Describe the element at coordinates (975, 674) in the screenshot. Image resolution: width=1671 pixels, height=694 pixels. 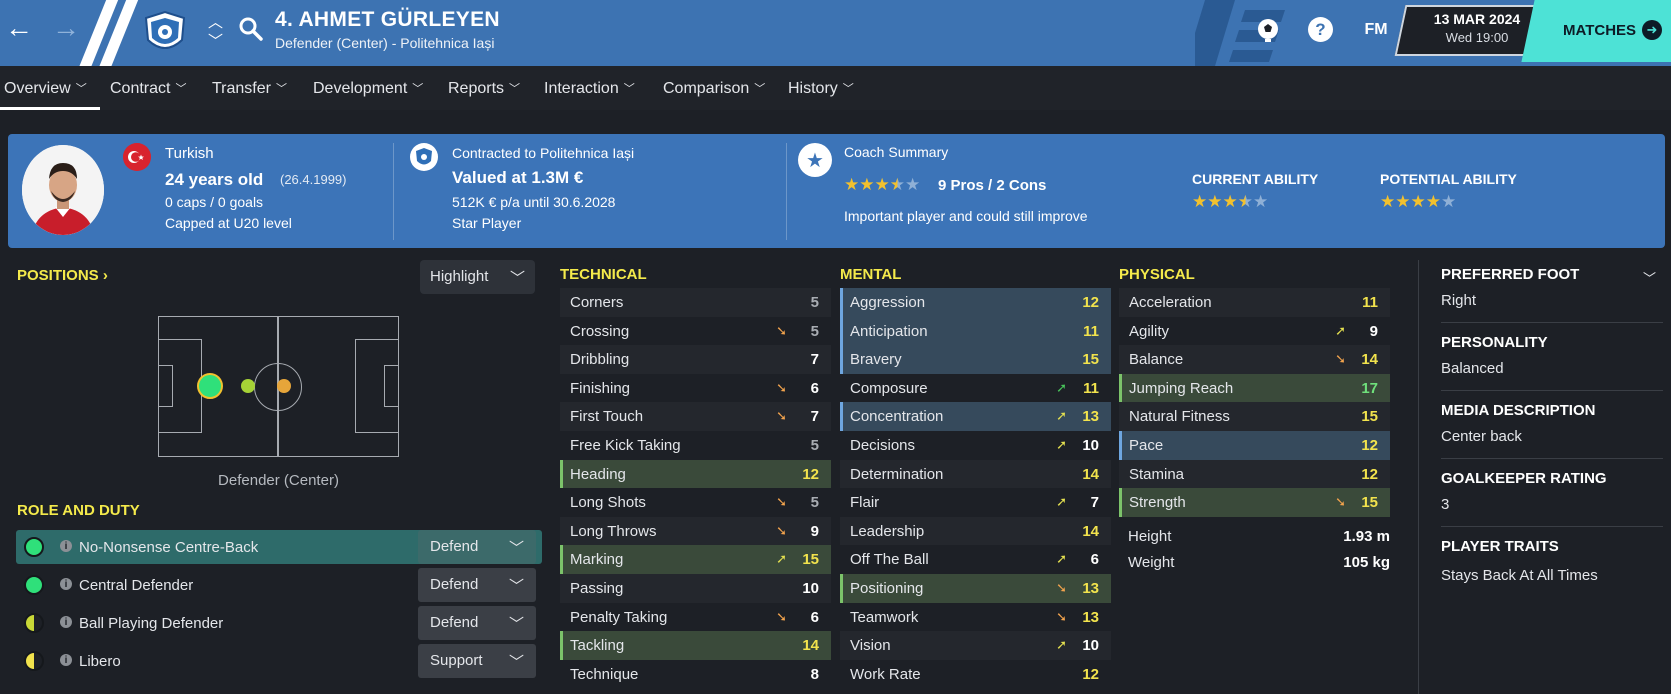
I see `attribute-row: Work Rate 12` at that location.